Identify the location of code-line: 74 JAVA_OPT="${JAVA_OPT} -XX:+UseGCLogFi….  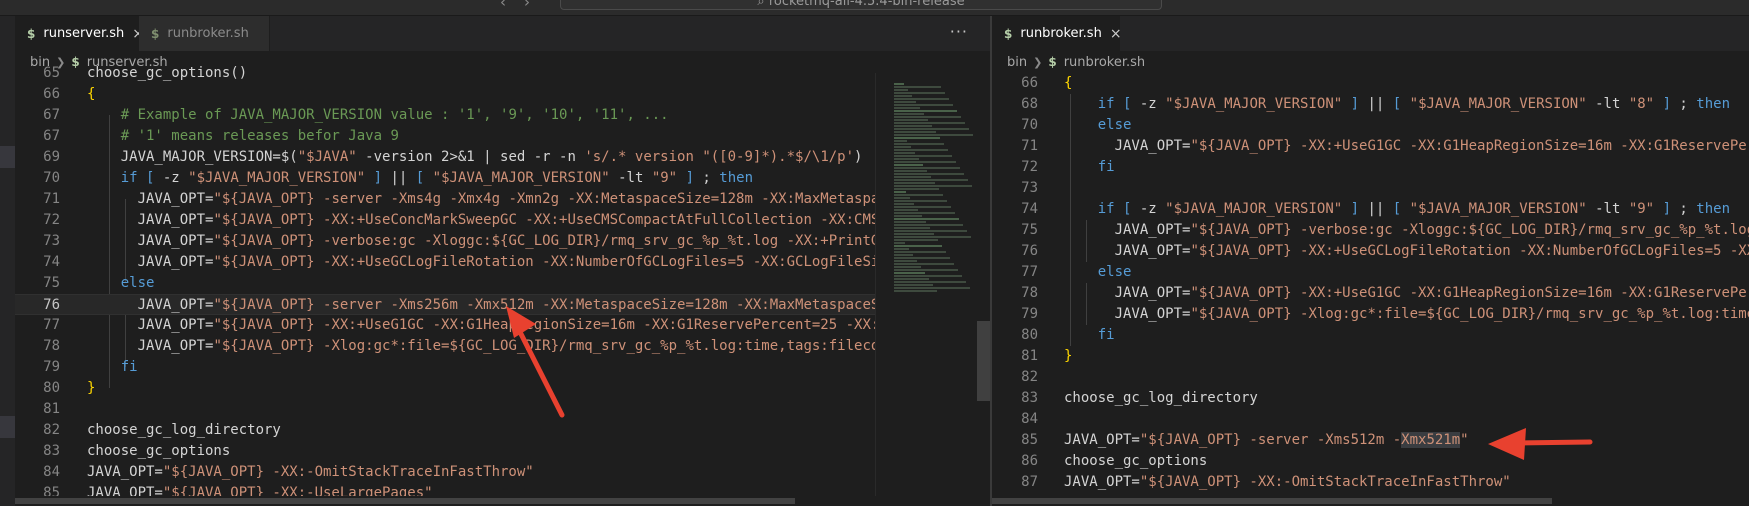
(502, 262).